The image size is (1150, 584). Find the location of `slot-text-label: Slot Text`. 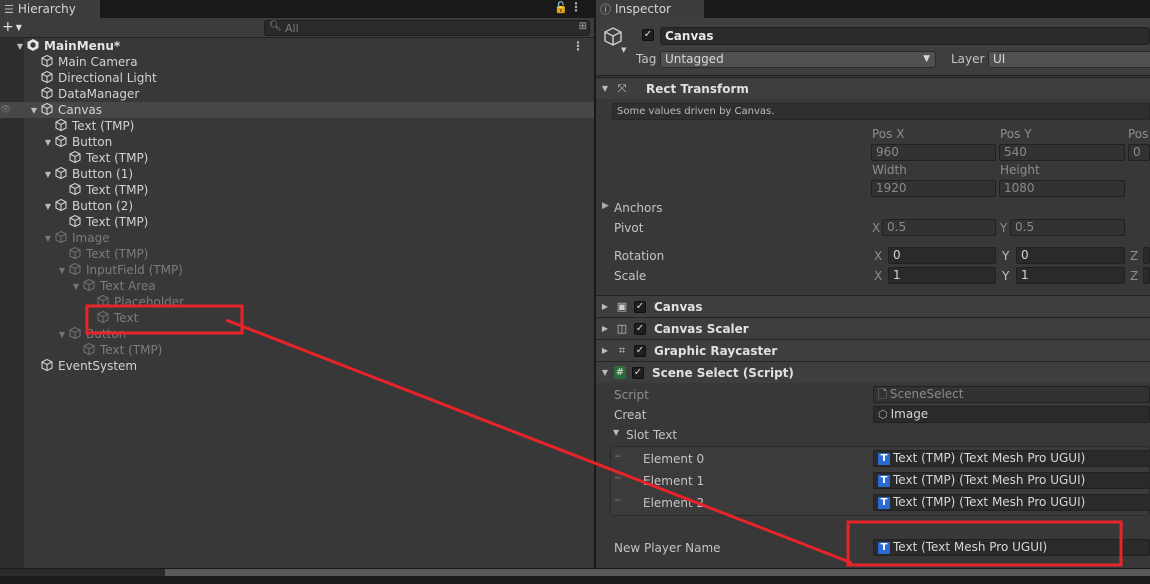

slot-text-label: Slot Text is located at coordinates (651, 435).